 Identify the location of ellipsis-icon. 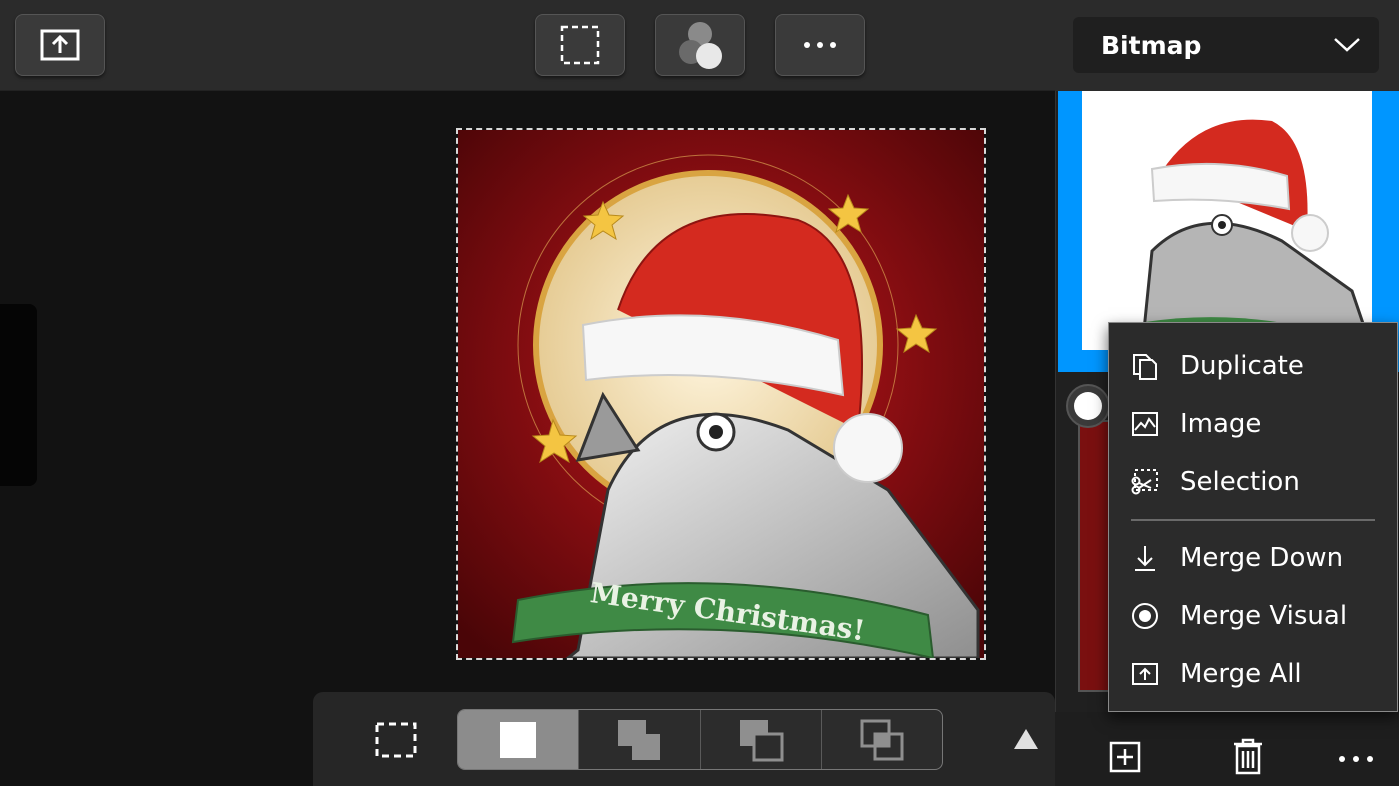
(820, 45).